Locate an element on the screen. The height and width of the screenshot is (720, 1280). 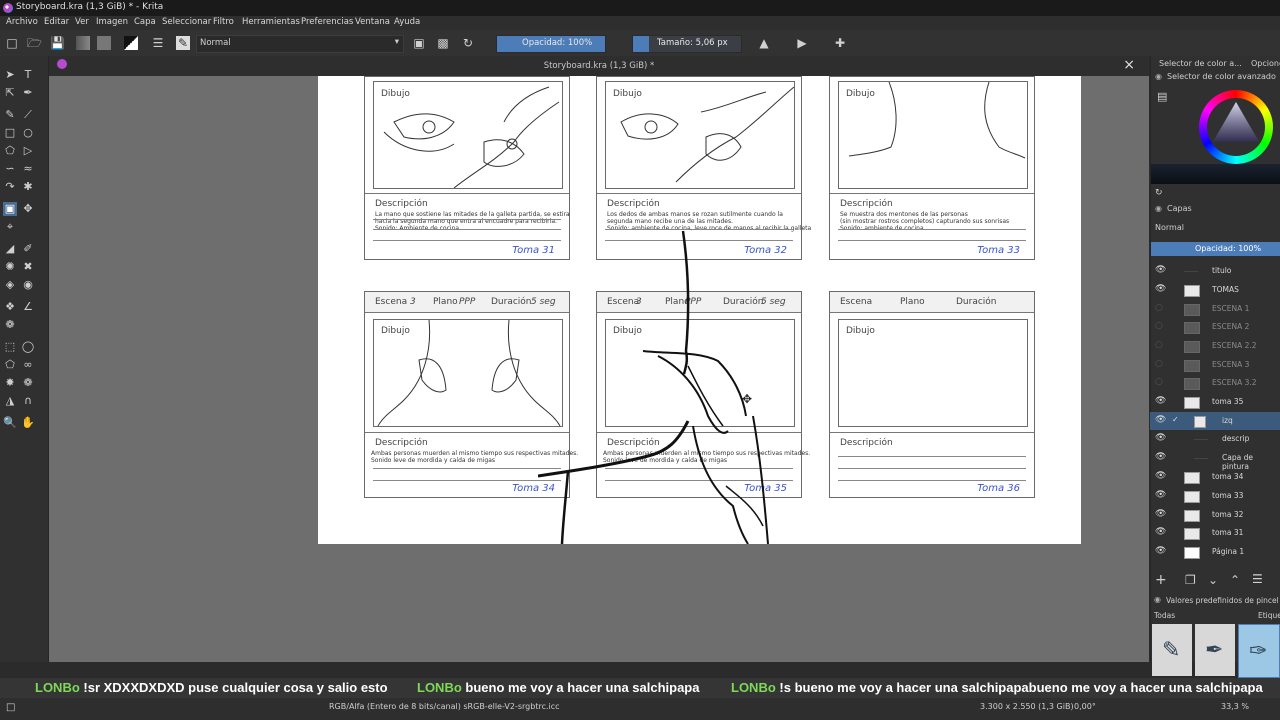
elliptical-select-tool-icon: ◯ is located at coordinates (28, 347).